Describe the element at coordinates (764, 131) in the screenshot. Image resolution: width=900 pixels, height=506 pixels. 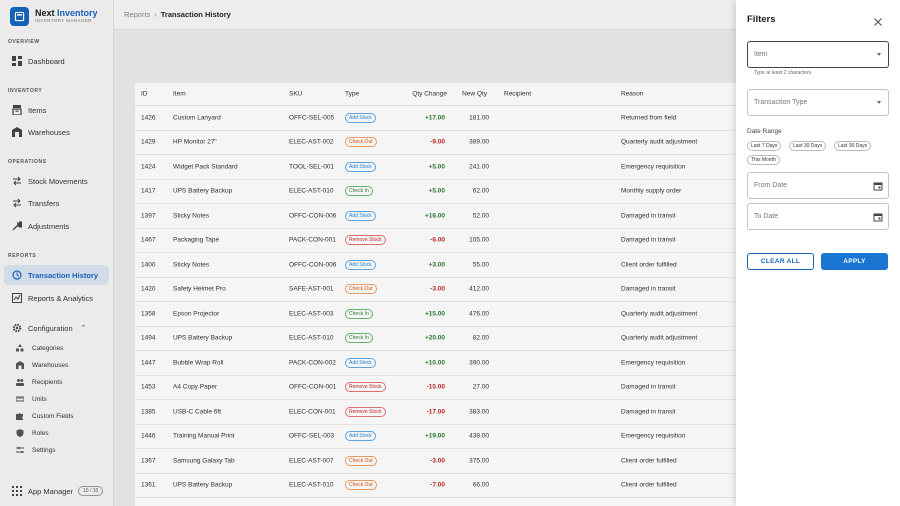
I see `date-range-label: Date Range` at that location.